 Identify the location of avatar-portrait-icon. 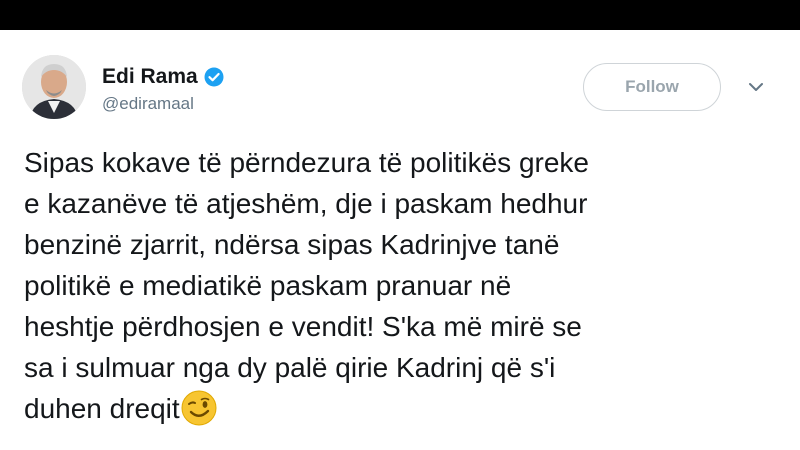
(54, 87).